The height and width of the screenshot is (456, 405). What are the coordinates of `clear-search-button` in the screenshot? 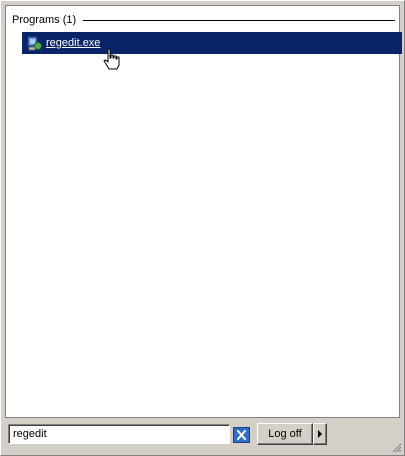 It's located at (241, 435).